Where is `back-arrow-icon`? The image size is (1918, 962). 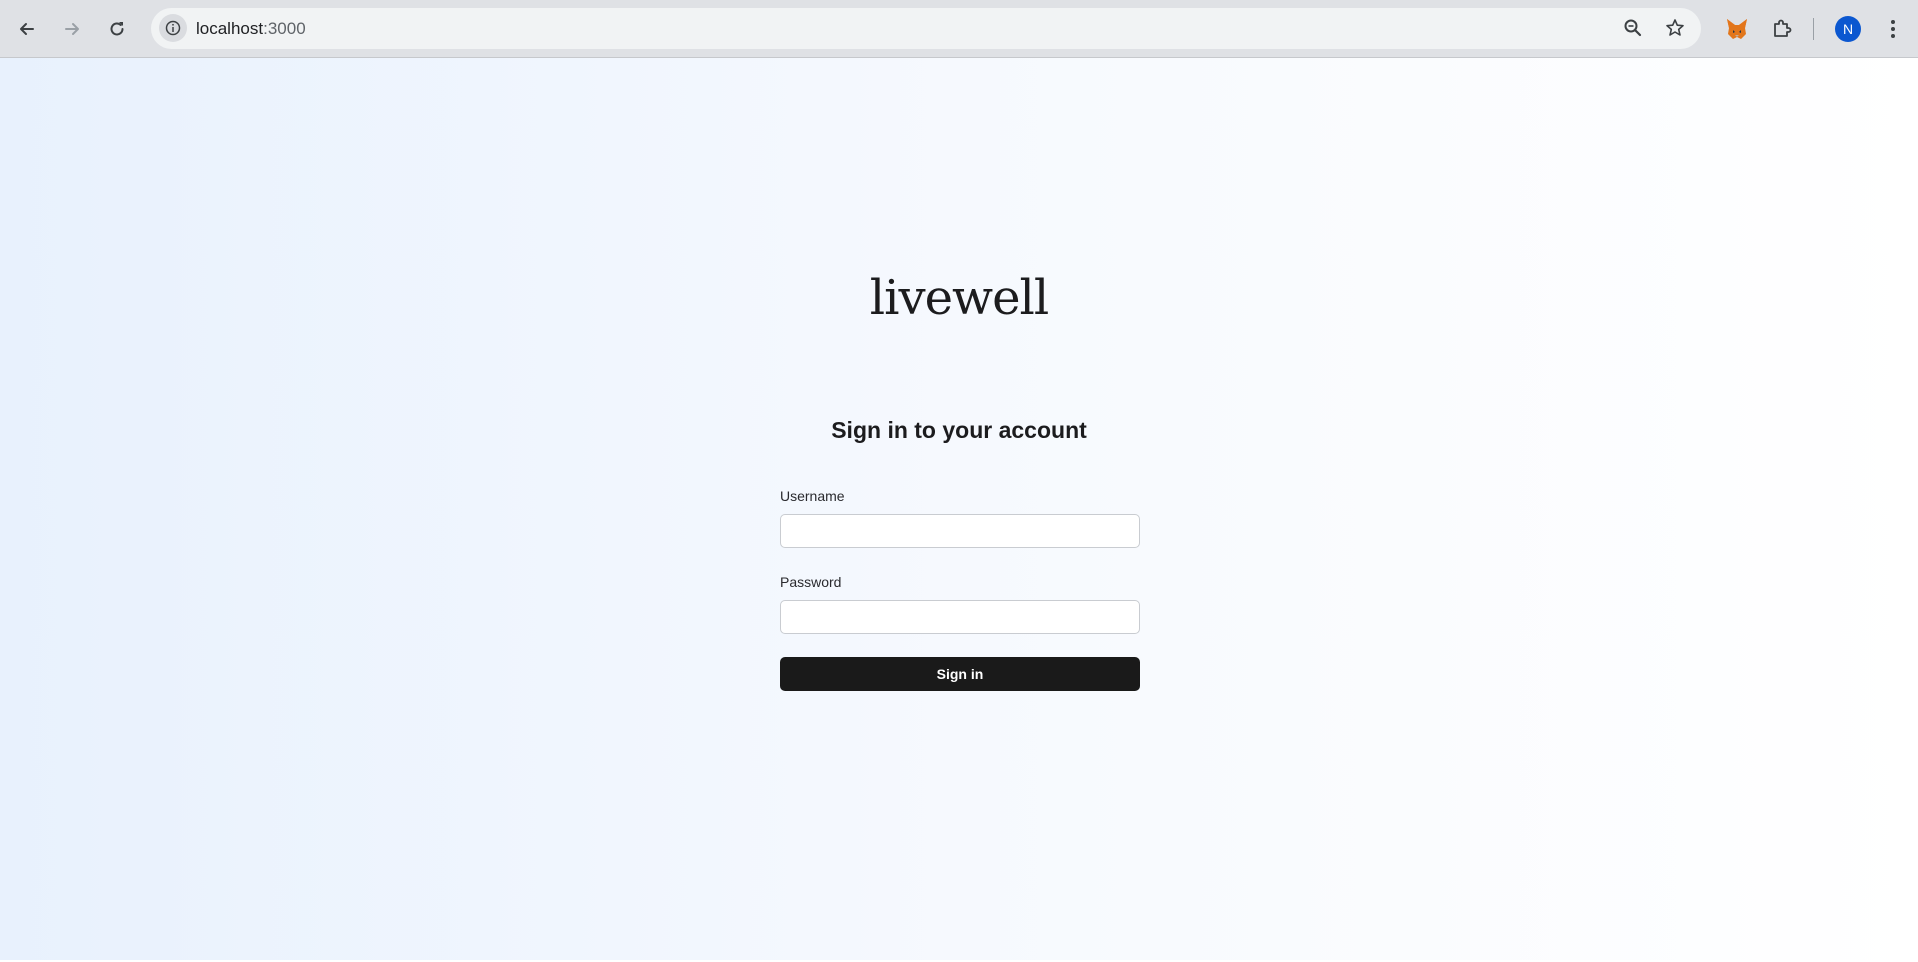
back-arrow-icon is located at coordinates (27, 29).